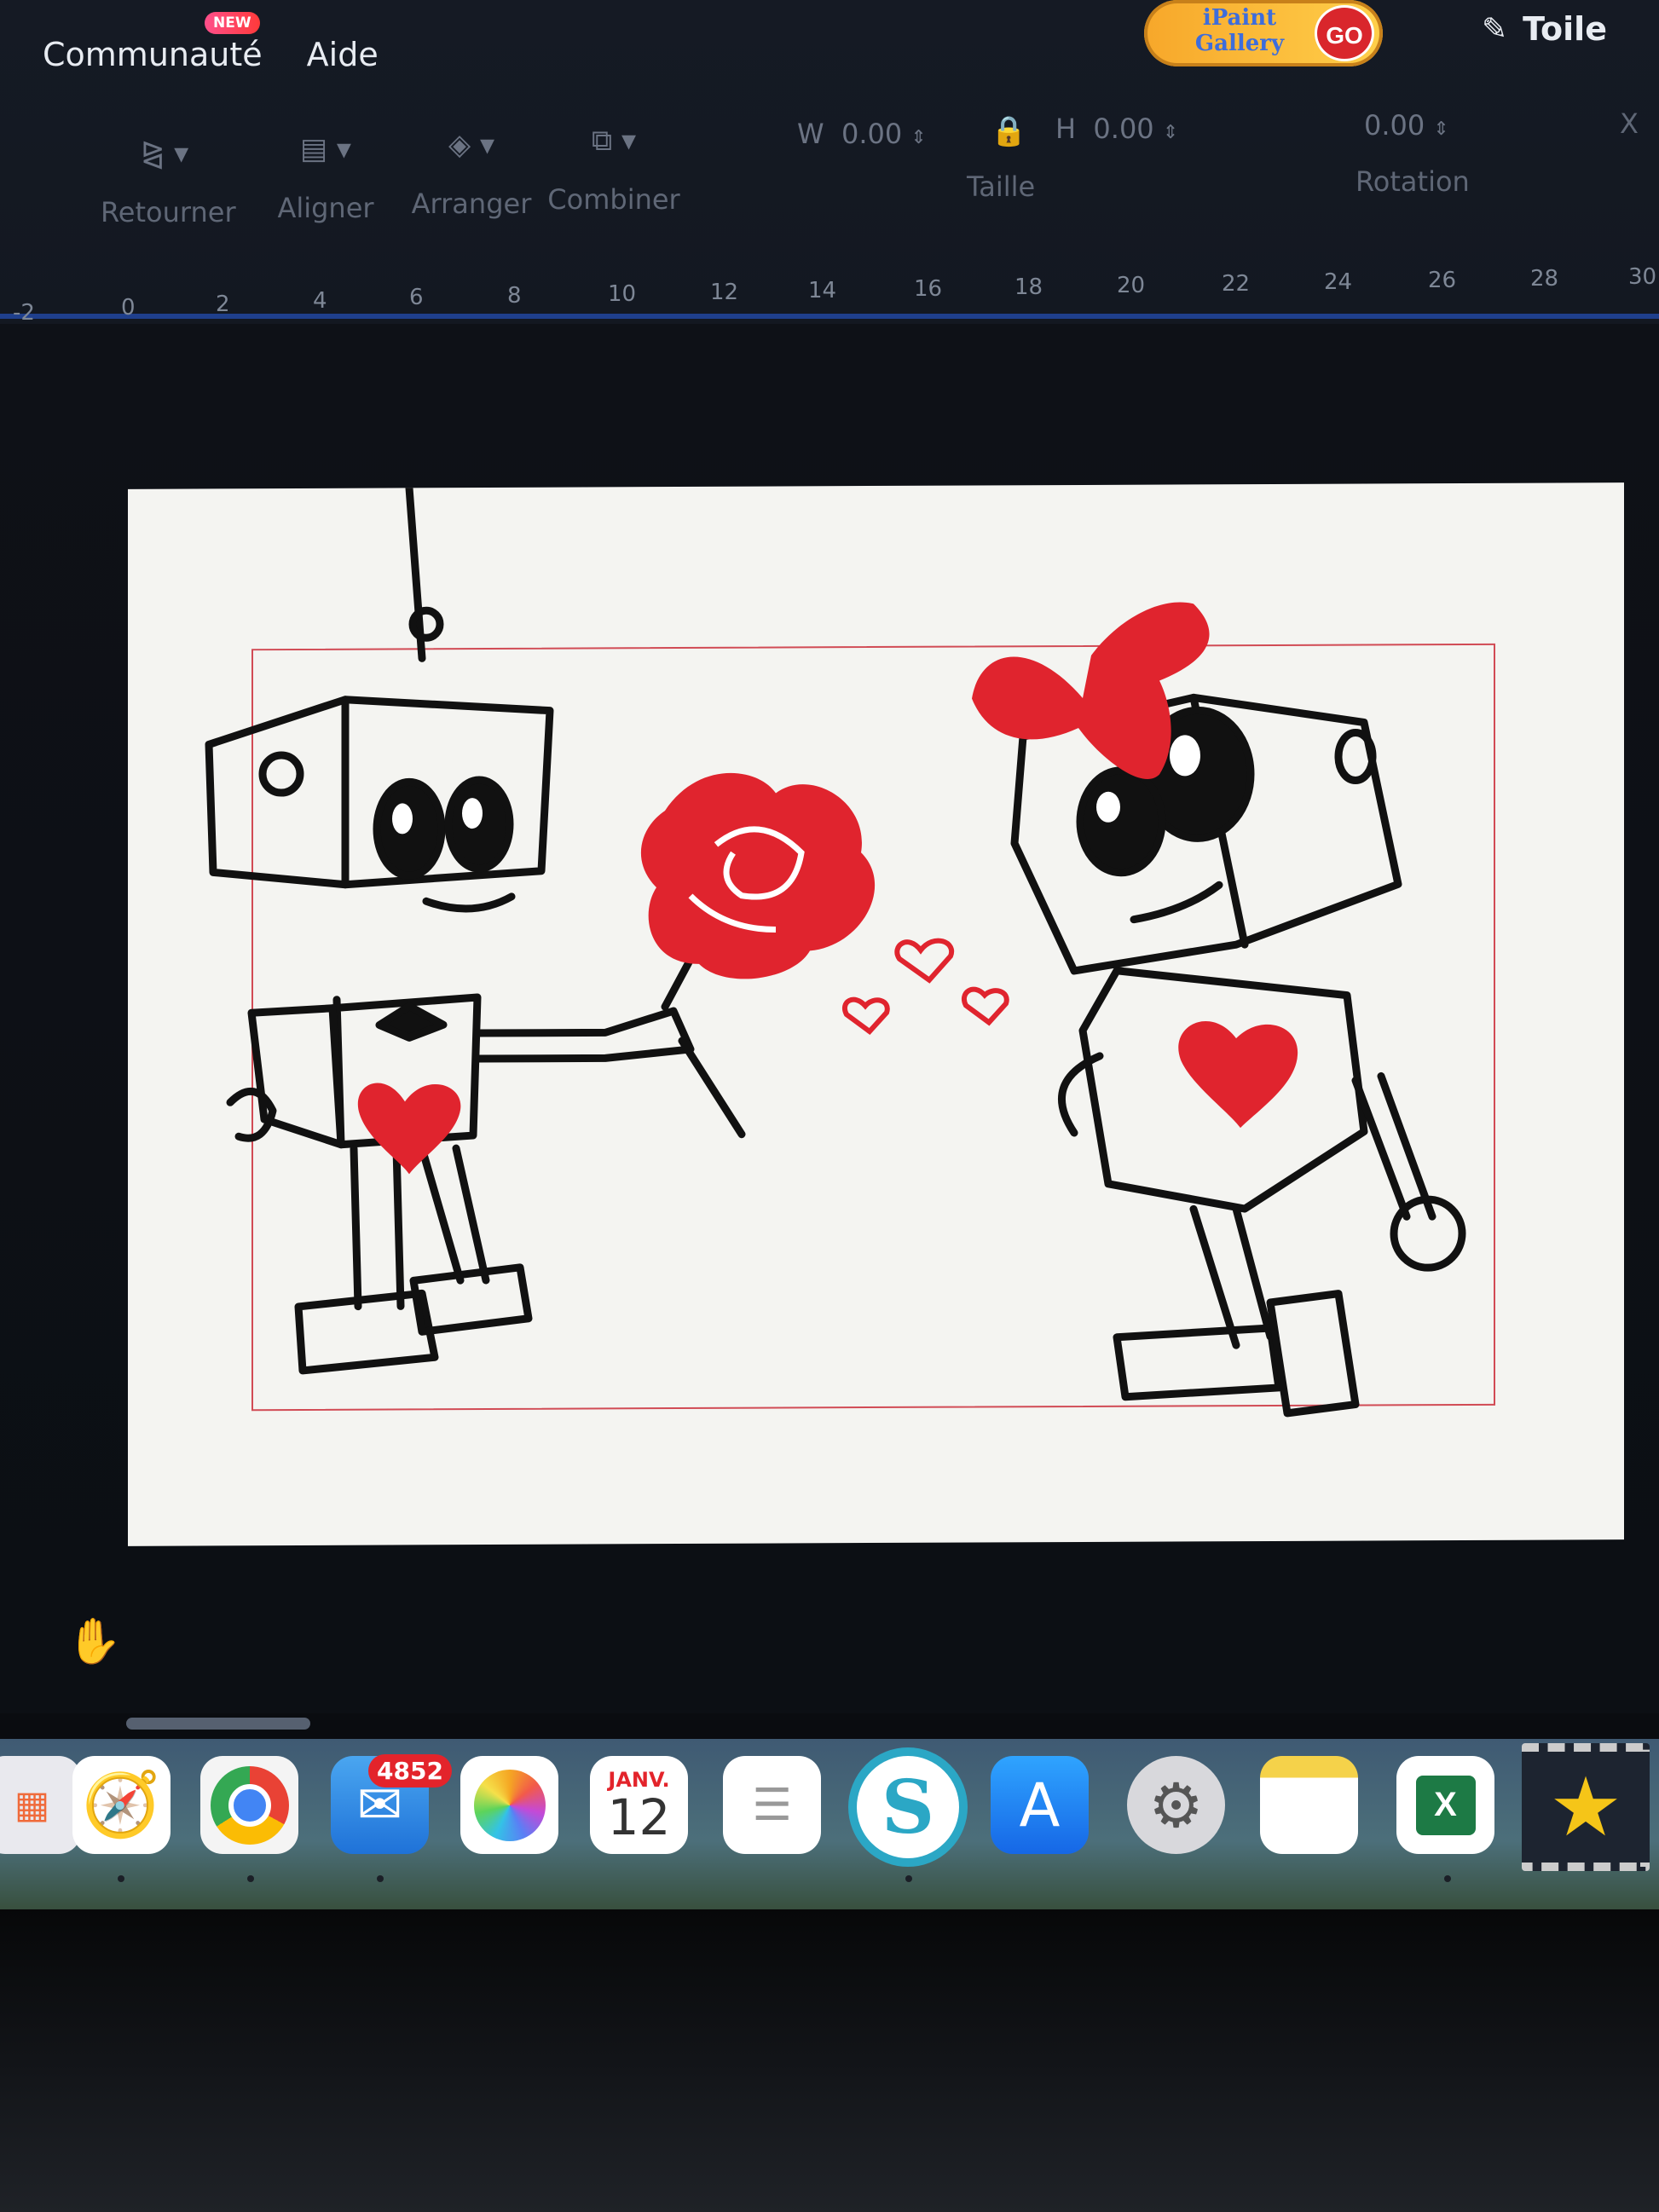 The height and width of the screenshot is (2212, 1659). Describe the element at coordinates (472, 145) in the screenshot. I see `layers-icon: ◈ ▾` at that location.